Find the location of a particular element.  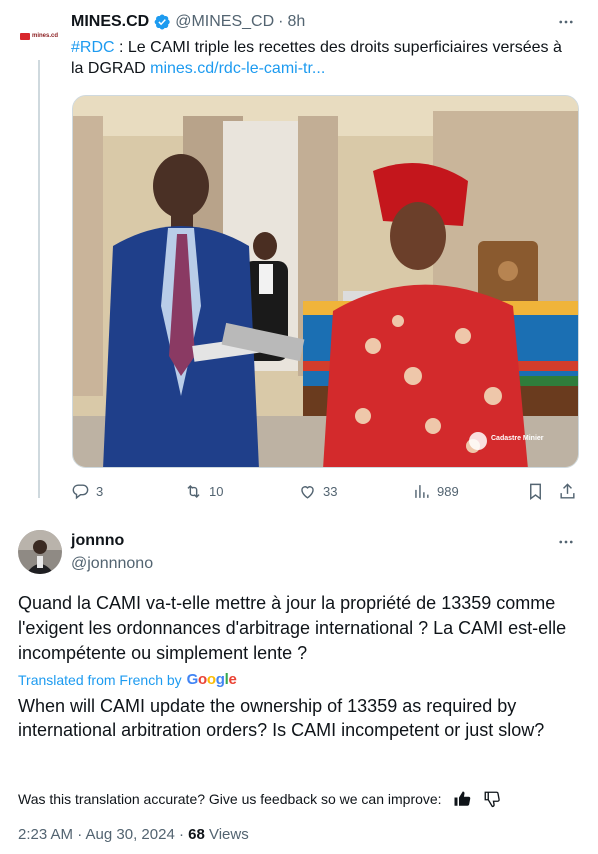

share-icon is located at coordinates (567, 491).